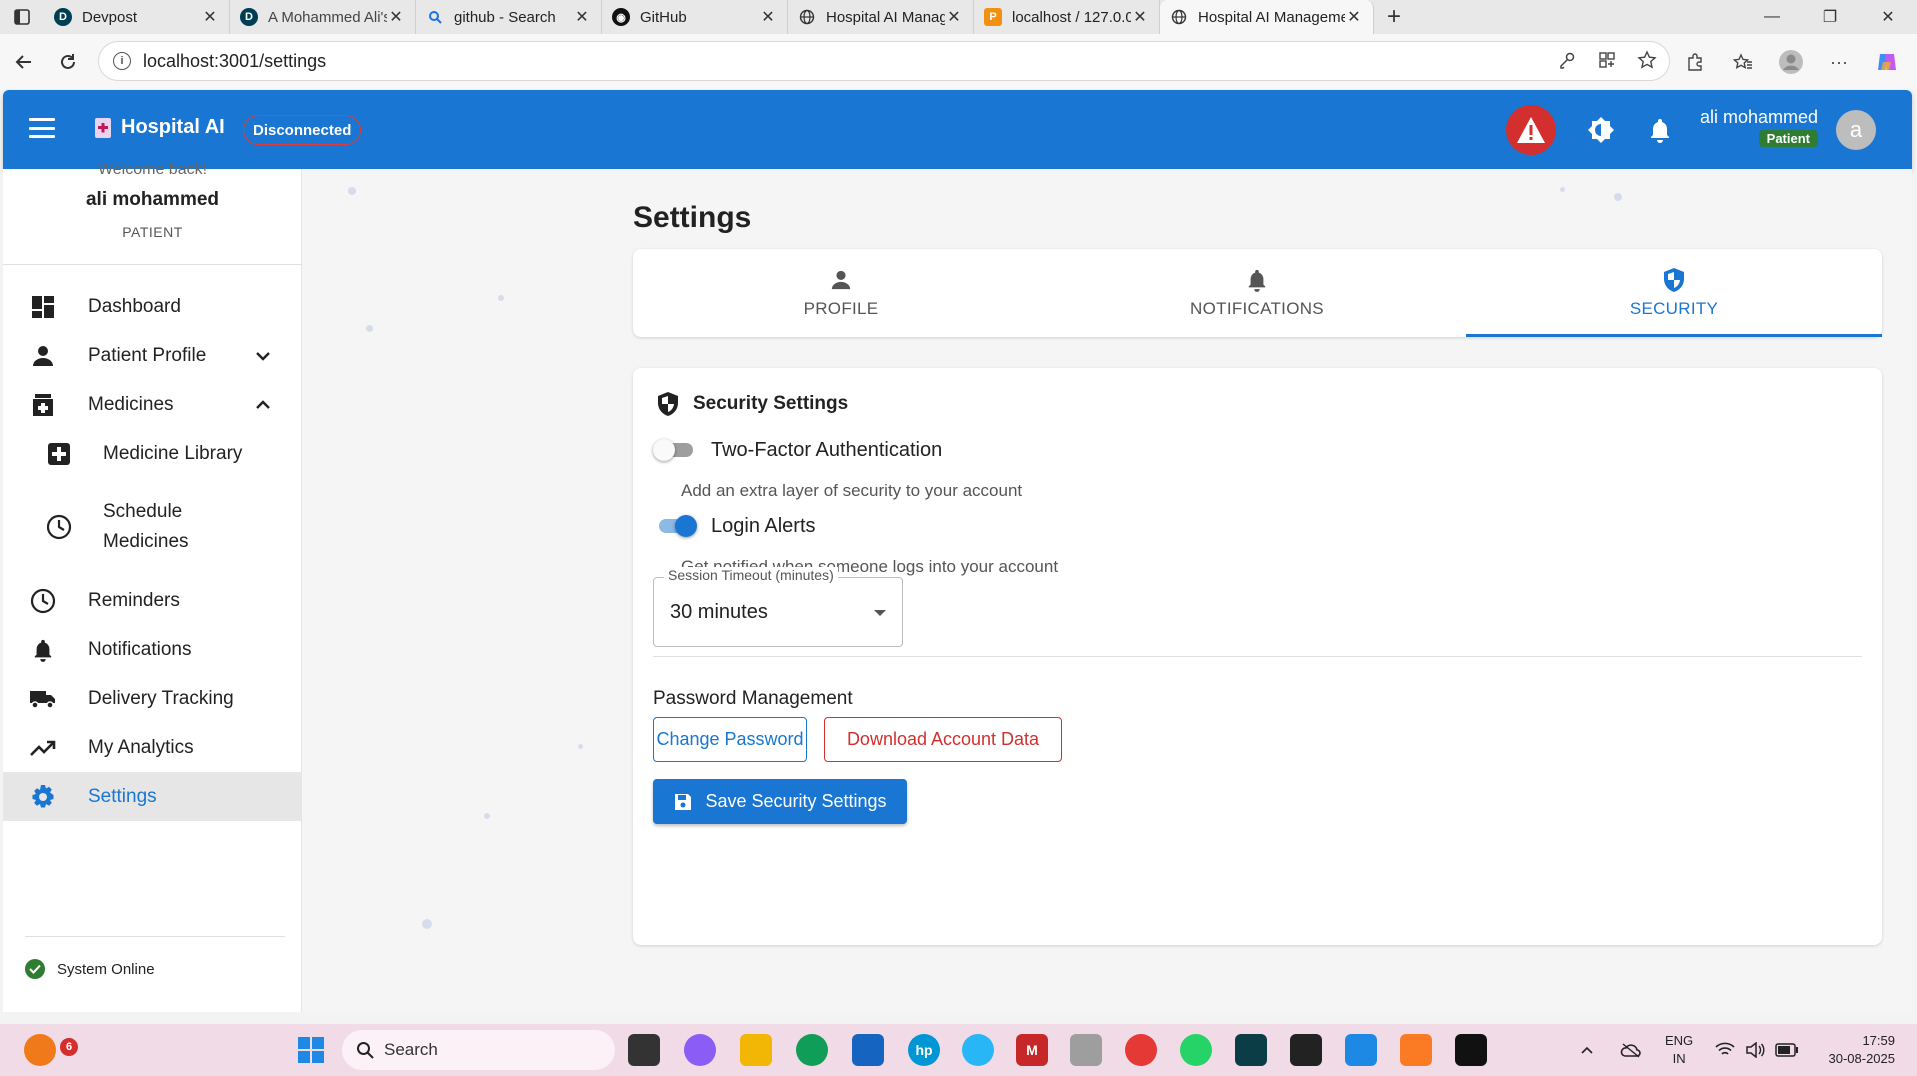  I want to click on menu-icon, so click(42, 128).